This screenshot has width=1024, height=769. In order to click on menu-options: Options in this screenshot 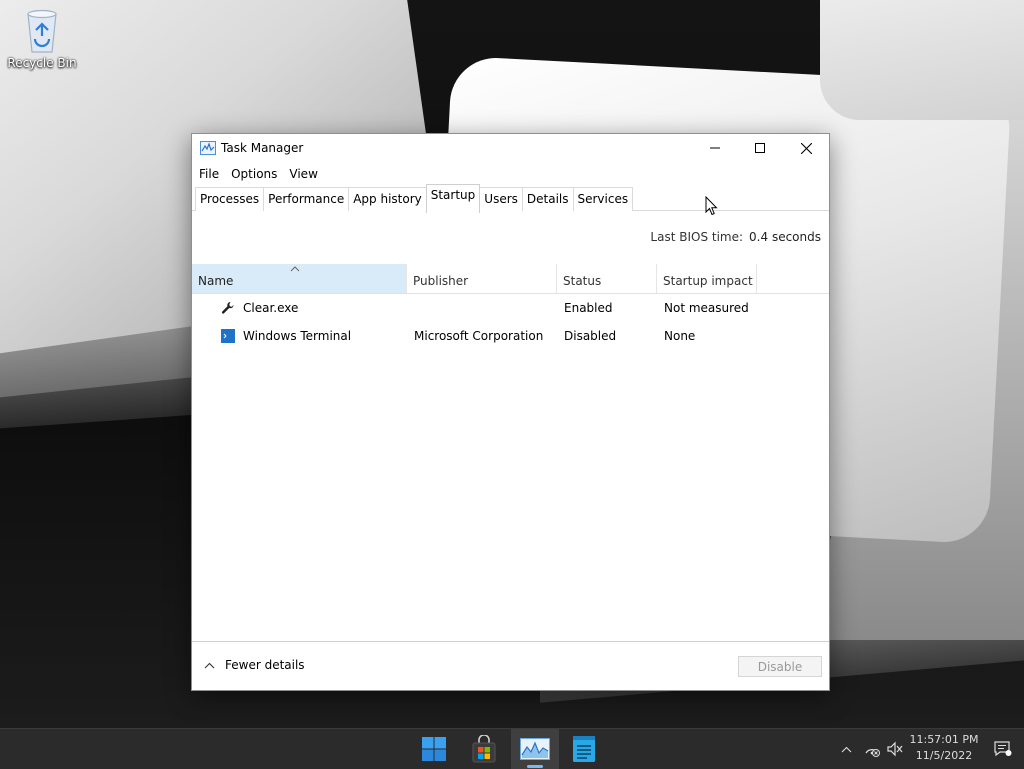, I will do `click(254, 175)`.